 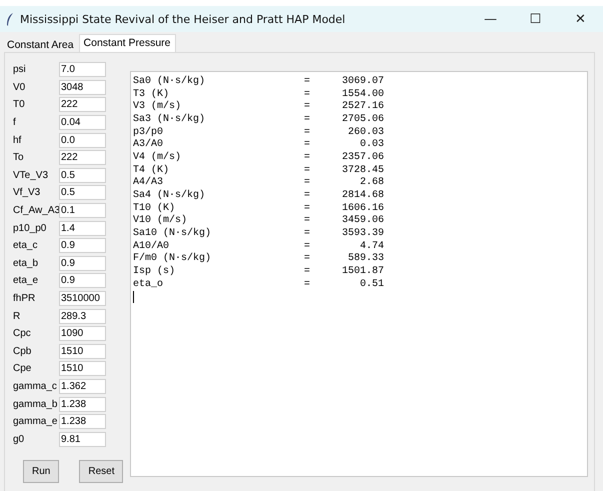 I want to click on result-value: 3593.39, so click(x=362, y=234).